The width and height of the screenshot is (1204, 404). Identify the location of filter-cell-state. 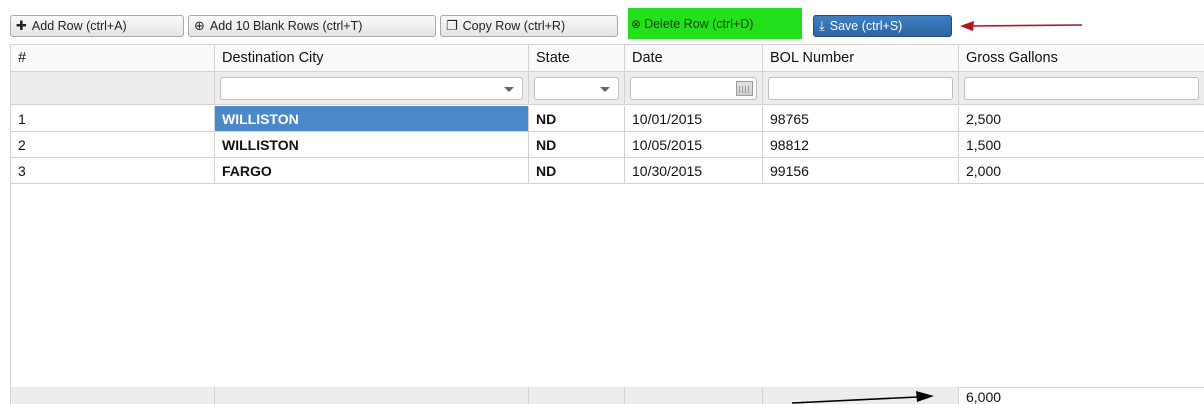
(577, 88).